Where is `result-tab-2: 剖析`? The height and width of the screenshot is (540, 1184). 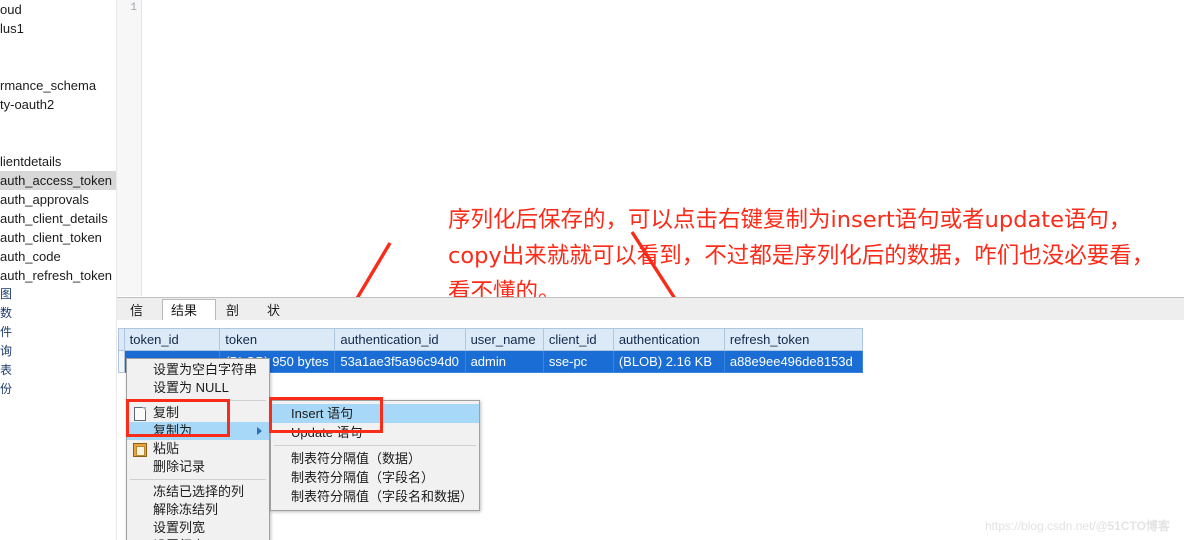 result-tab-2: 剖析 is located at coordinates (237, 319).